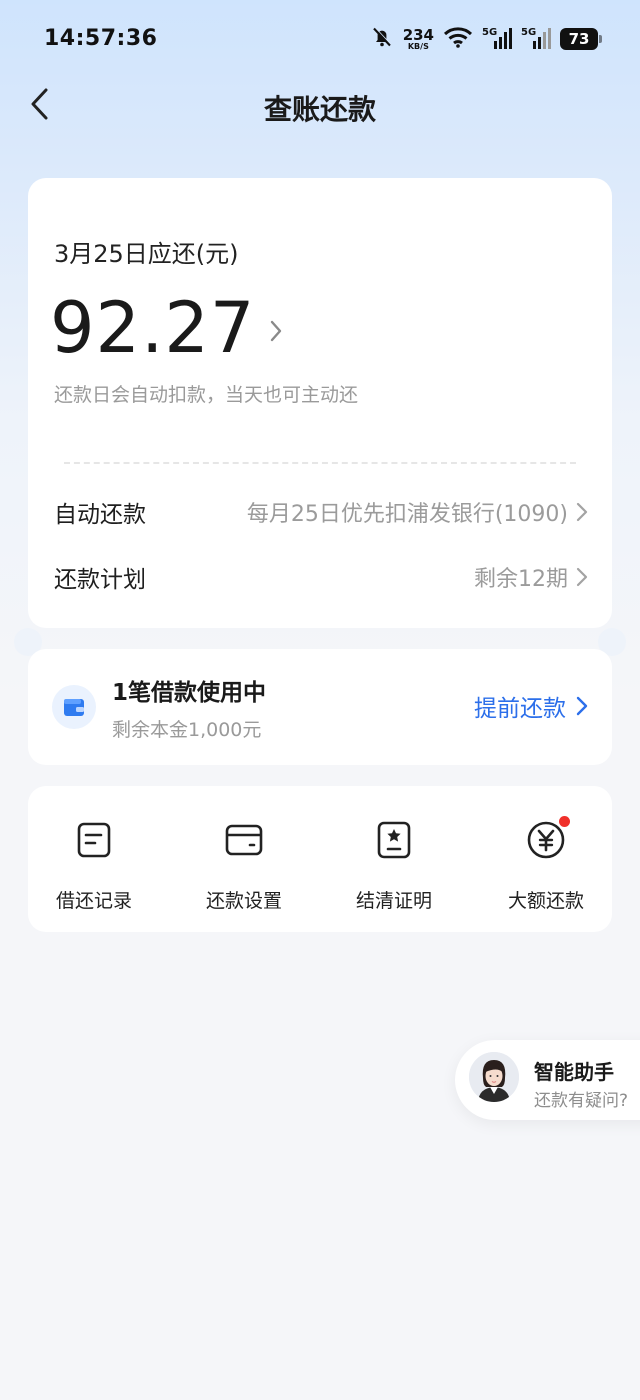 Image resolution: width=640 pixels, height=1400 pixels. I want to click on due-hint: 还款日会自动扣款，当天也可主动还, so click(206, 395).